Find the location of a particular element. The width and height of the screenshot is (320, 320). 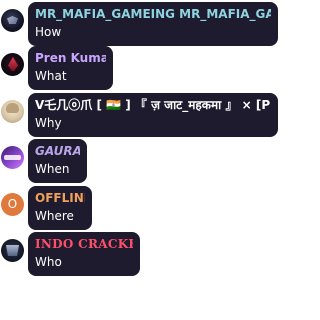

message-bubble: GAURAV When is located at coordinates (57, 161).